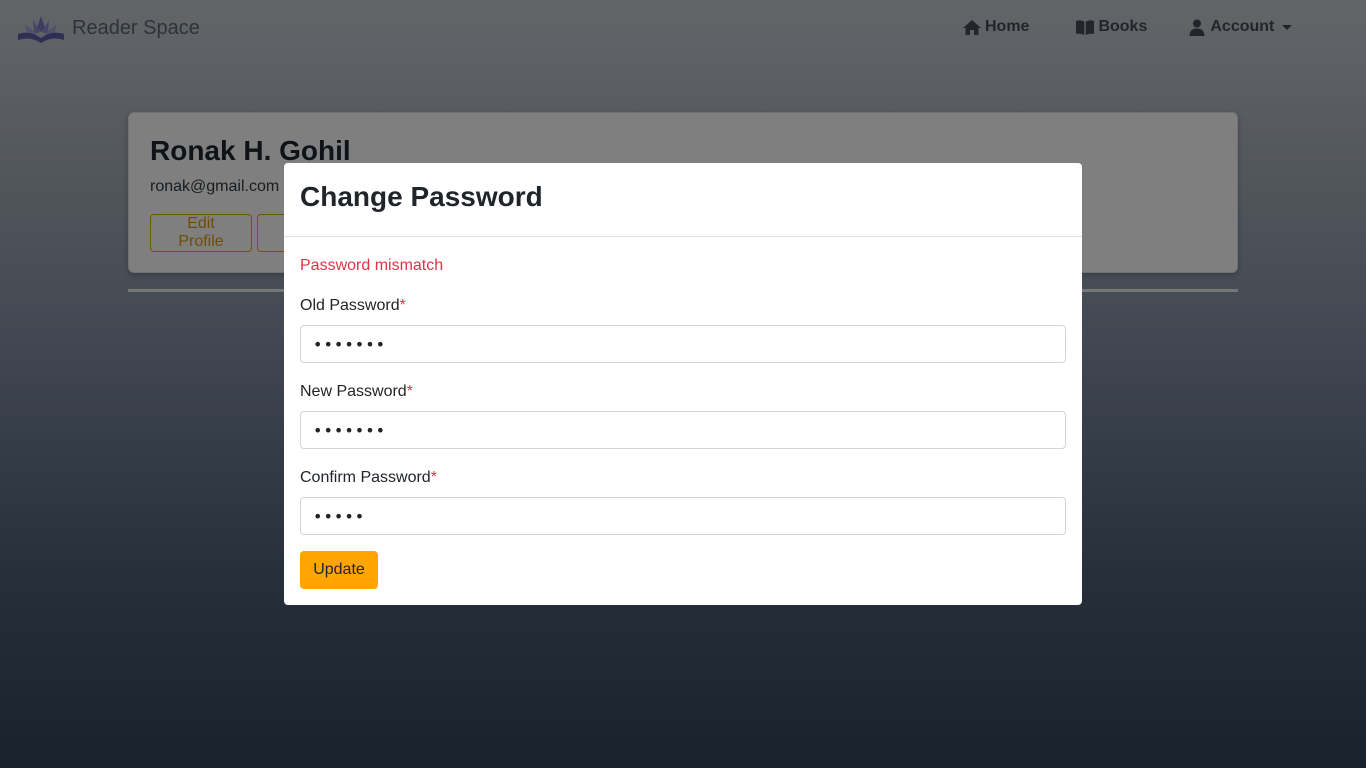 This screenshot has height=768, width=1366. I want to click on old-password-label: Old Password*, so click(353, 306).